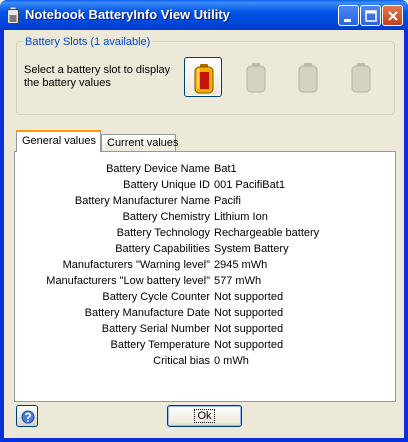 Image resolution: width=408 pixels, height=442 pixels. I want to click on battery-slots-title: Battery Slots (1 available), so click(88, 42).